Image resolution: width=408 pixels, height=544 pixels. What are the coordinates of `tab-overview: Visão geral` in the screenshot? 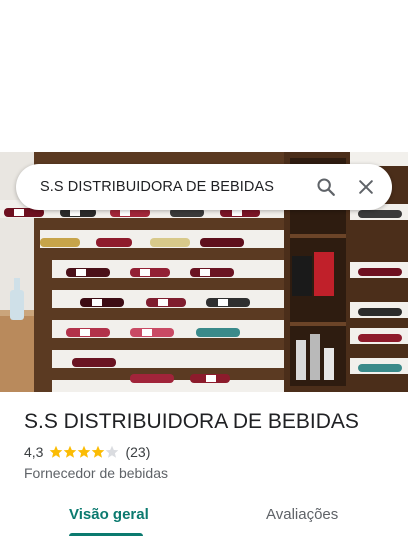 It's located at (109, 514).